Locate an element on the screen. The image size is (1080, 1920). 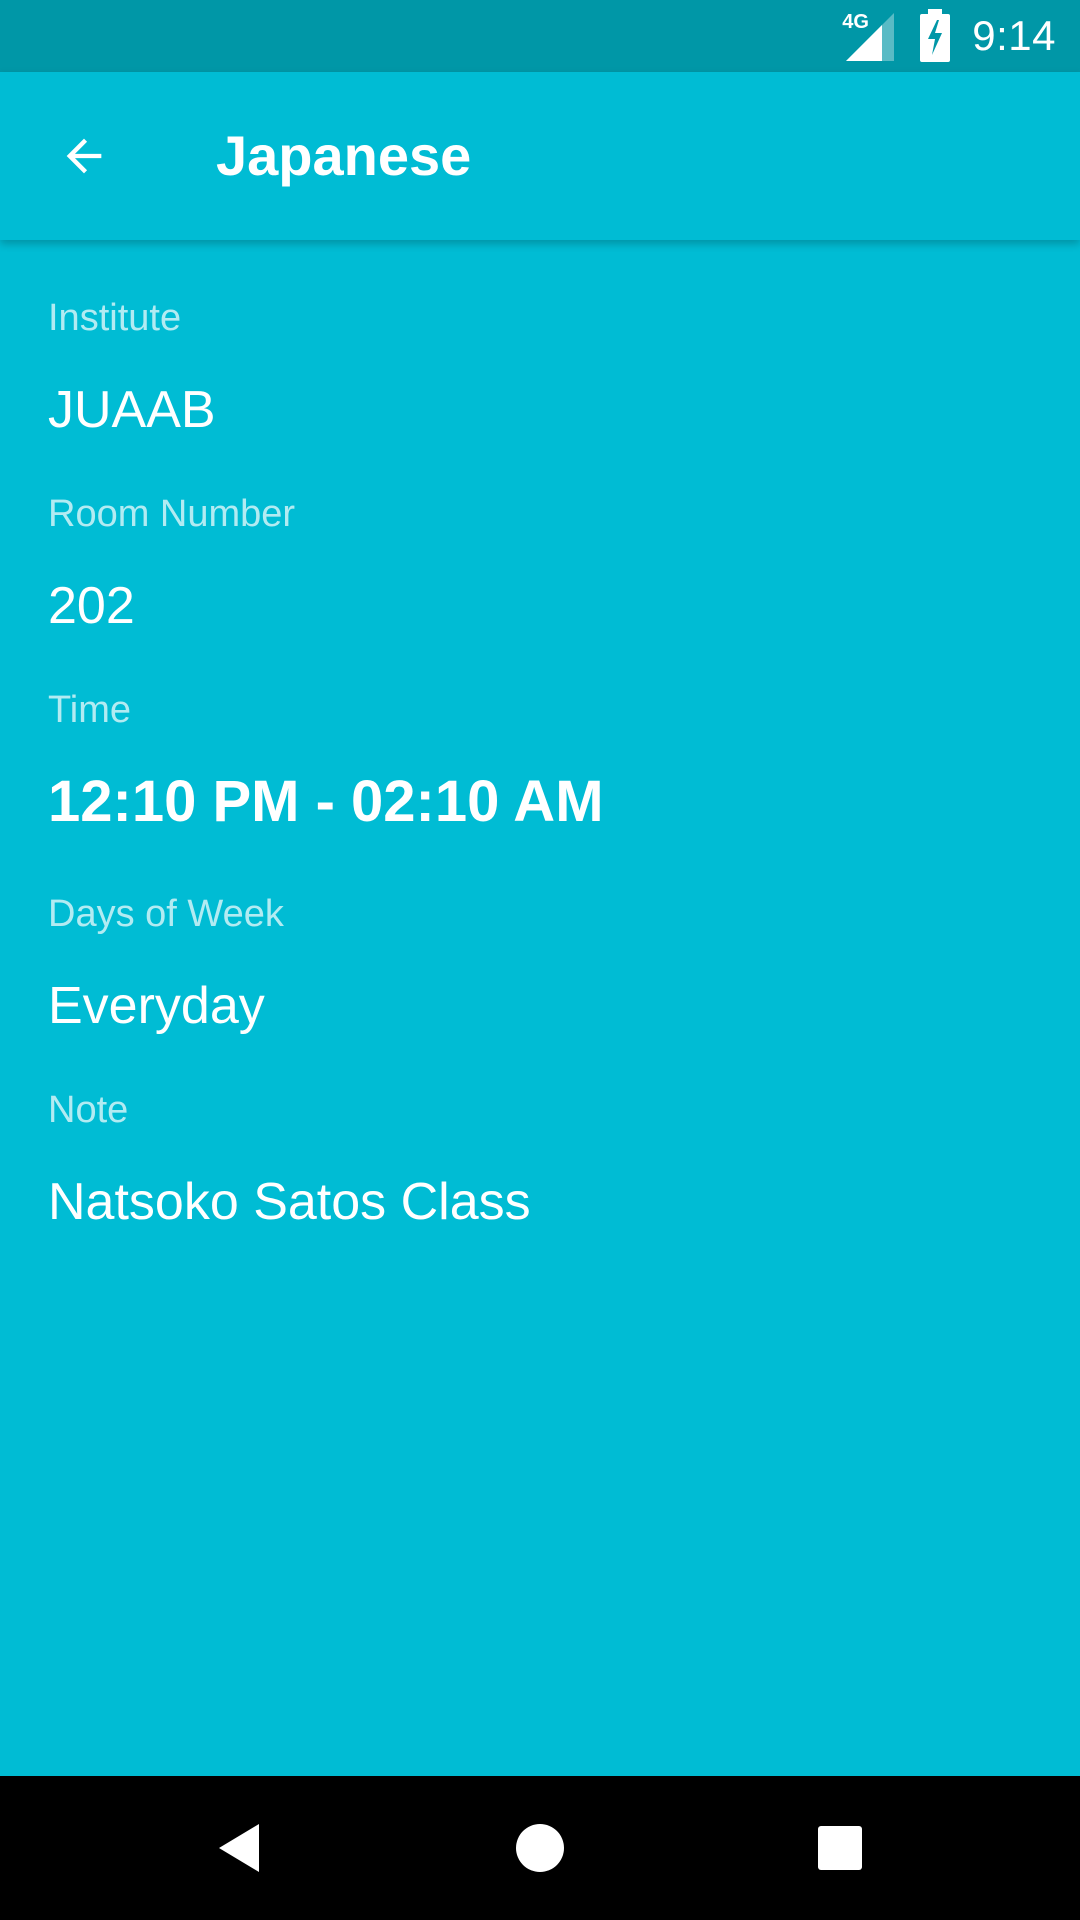
navigation-bar is located at coordinates (540, 1848).